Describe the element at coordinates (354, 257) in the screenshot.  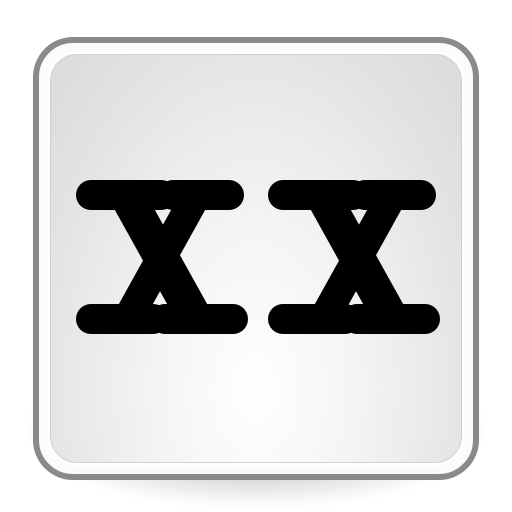
I see `second-x-glyph` at that location.